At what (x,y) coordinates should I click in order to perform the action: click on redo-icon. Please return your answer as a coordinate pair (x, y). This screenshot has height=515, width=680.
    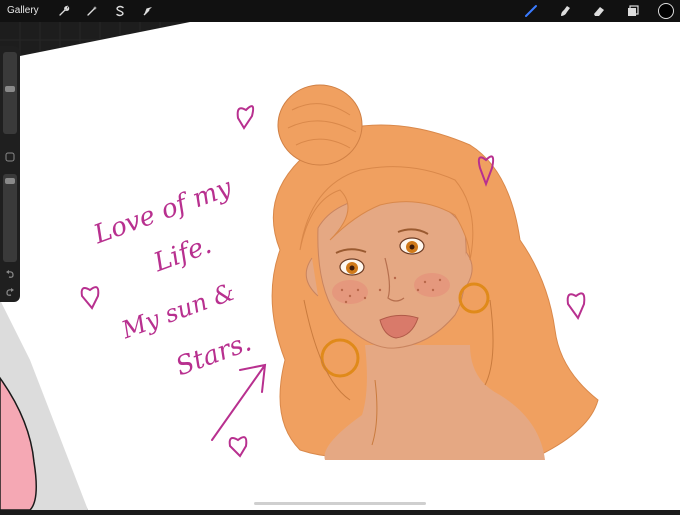
    Looking at the image, I should click on (10, 292).